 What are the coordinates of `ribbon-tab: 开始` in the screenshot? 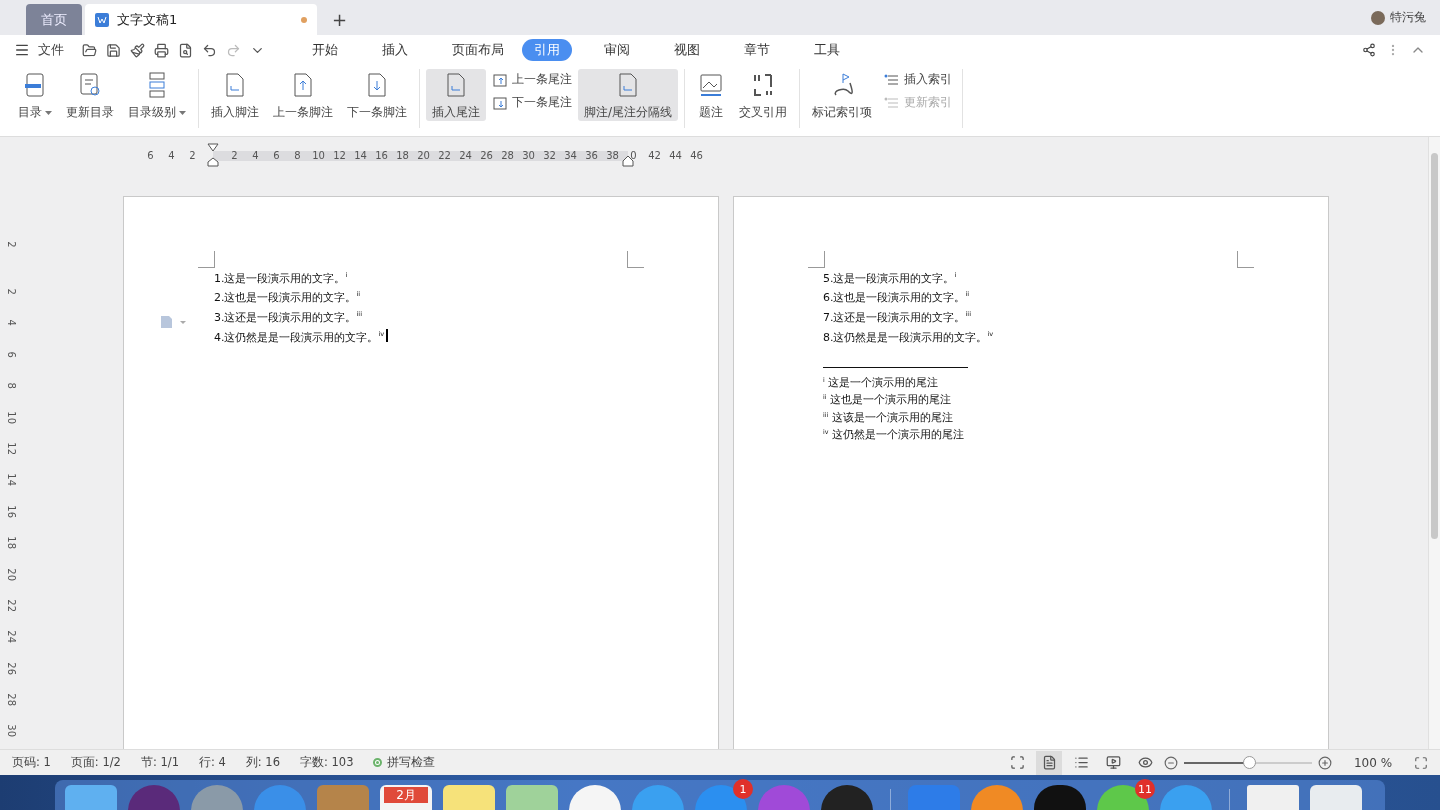 It's located at (325, 50).